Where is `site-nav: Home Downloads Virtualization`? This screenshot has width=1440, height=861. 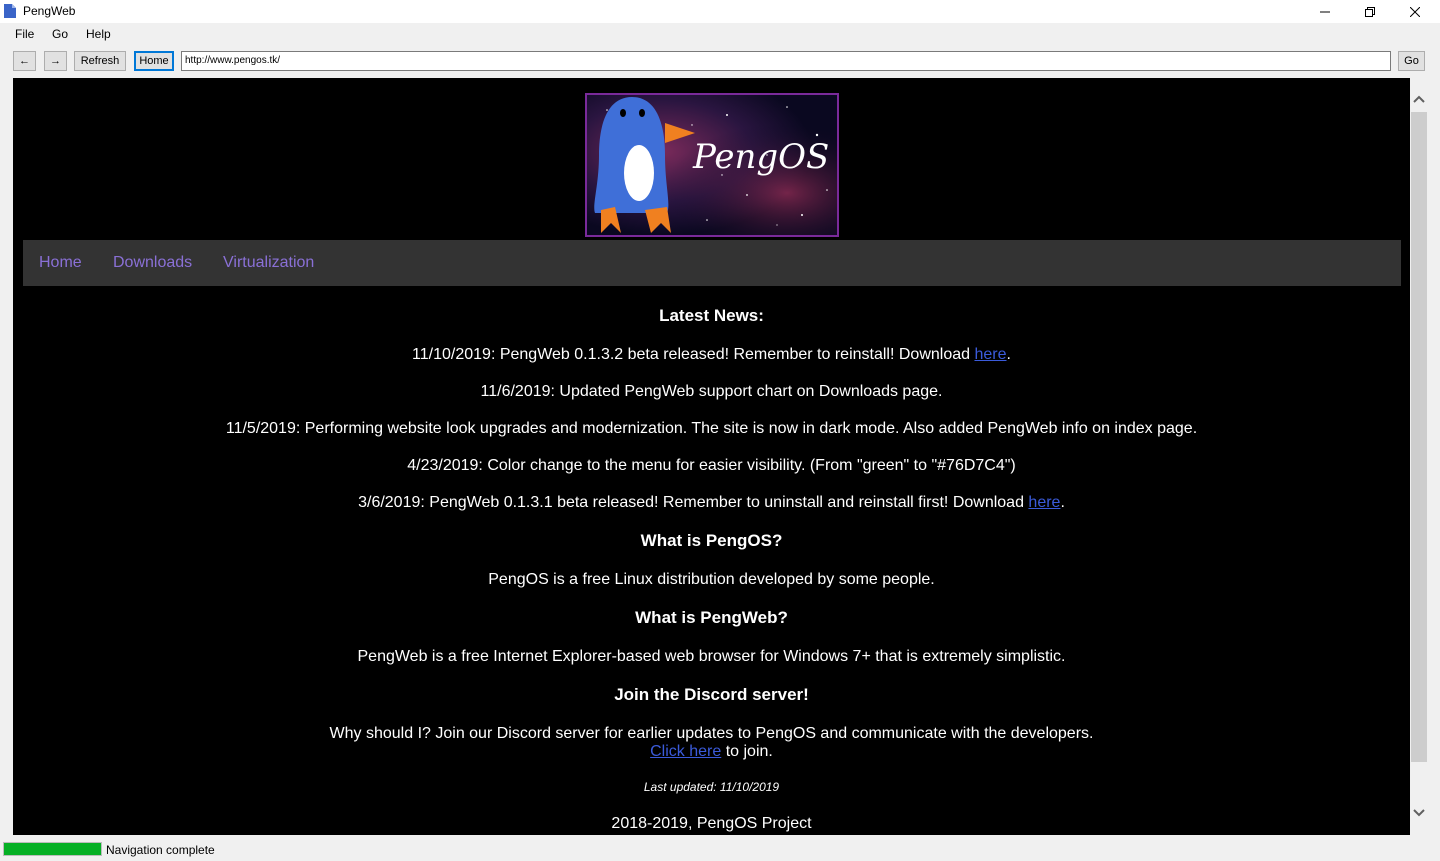 site-nav: Home Downloads Virtualization is located at coordinates (712, 263).